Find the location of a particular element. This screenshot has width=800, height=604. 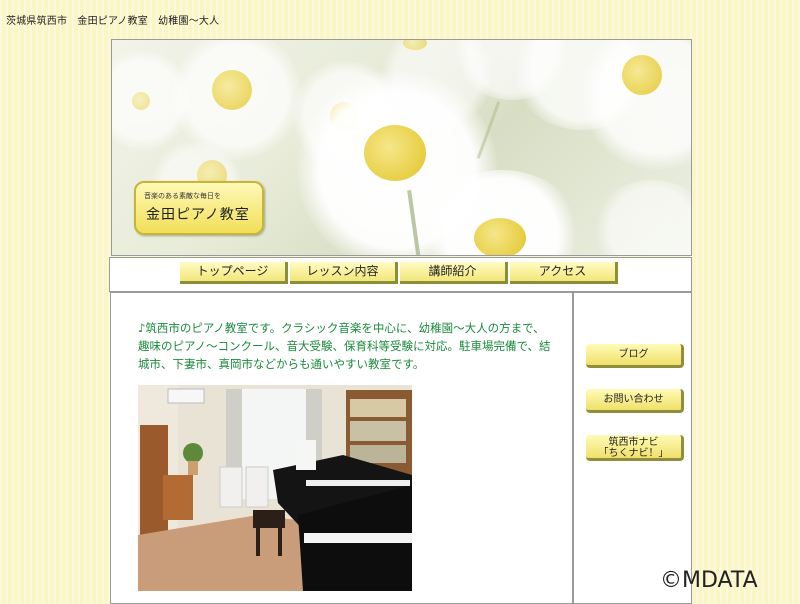

sidebar-chikunavi-label-2: 「ちくナビ！」 is located at coordinates (633, 453).